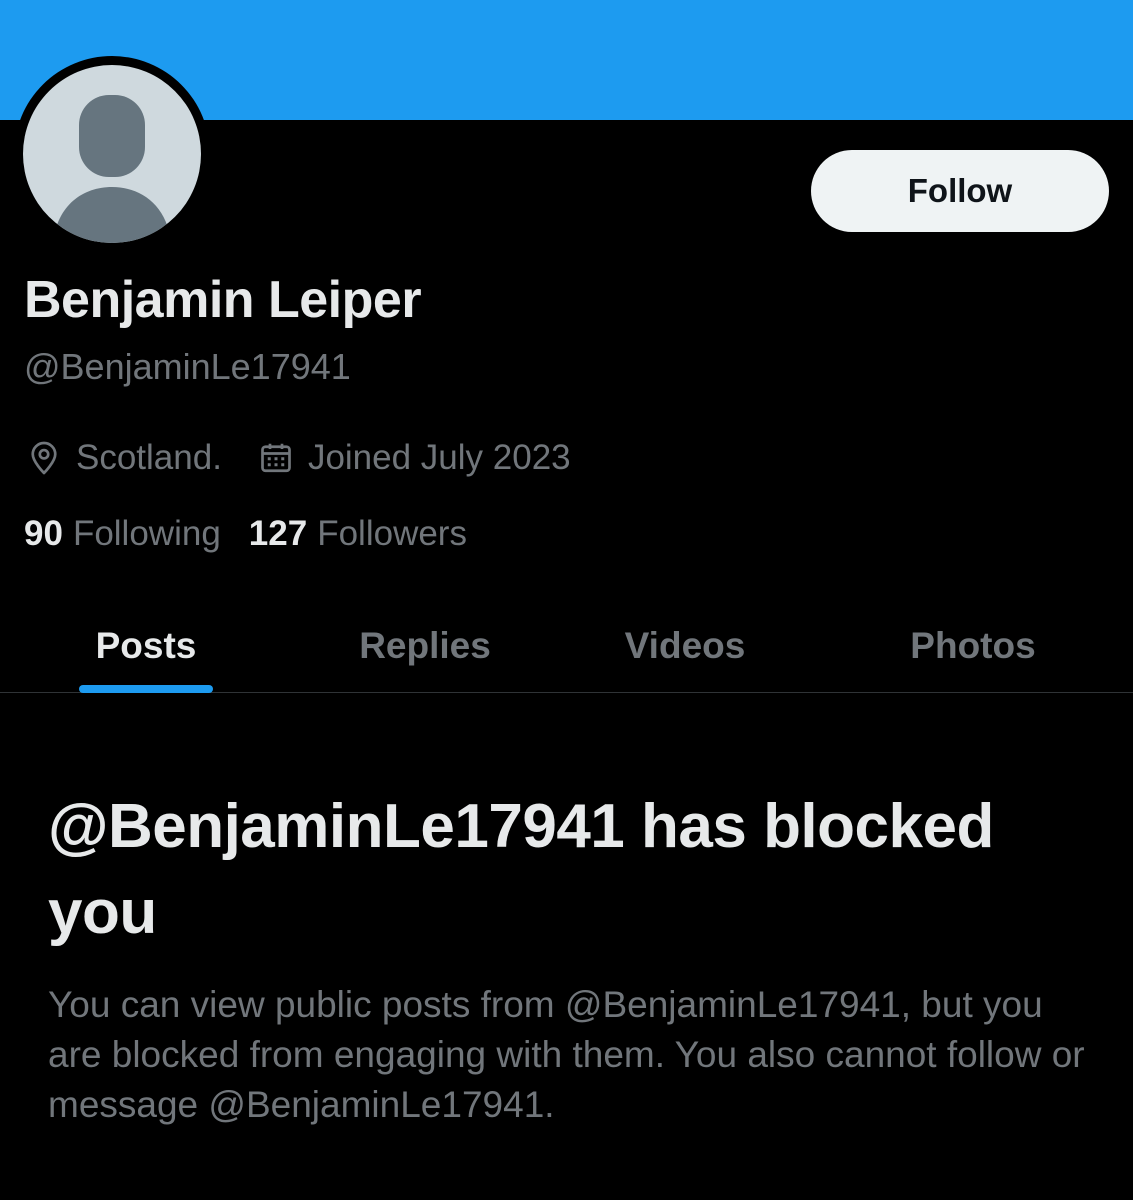 This screenshot has height=1200, width=1133. What do you see at coordinates (149, 457) in the screenshot?
I see `location-text: Scotland.` at bounding box center [149, 457].